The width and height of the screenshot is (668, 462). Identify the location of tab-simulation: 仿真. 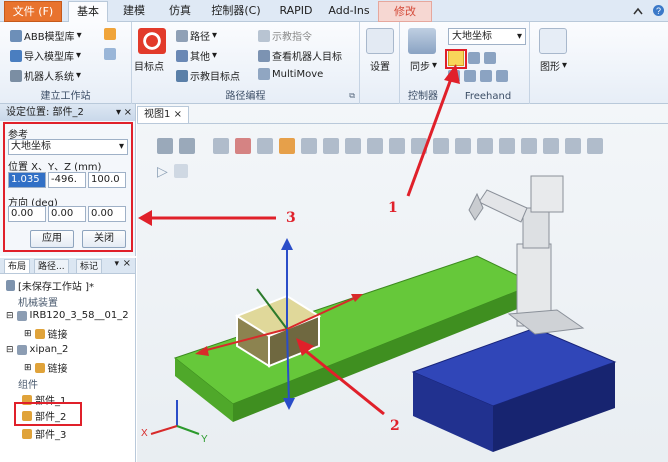
(180, 11).